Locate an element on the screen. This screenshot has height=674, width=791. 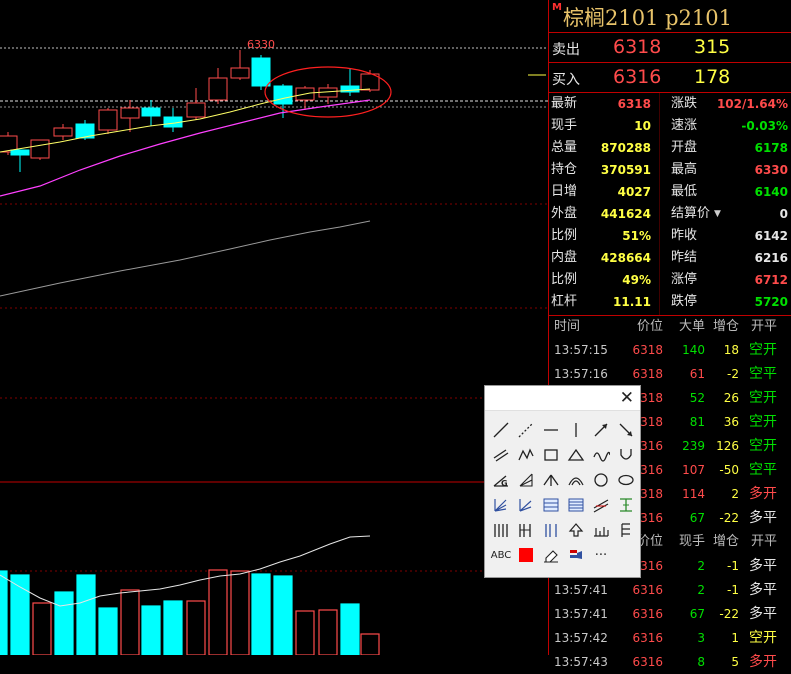
stat-label: 持仓 is located at coordinates (564, 169).